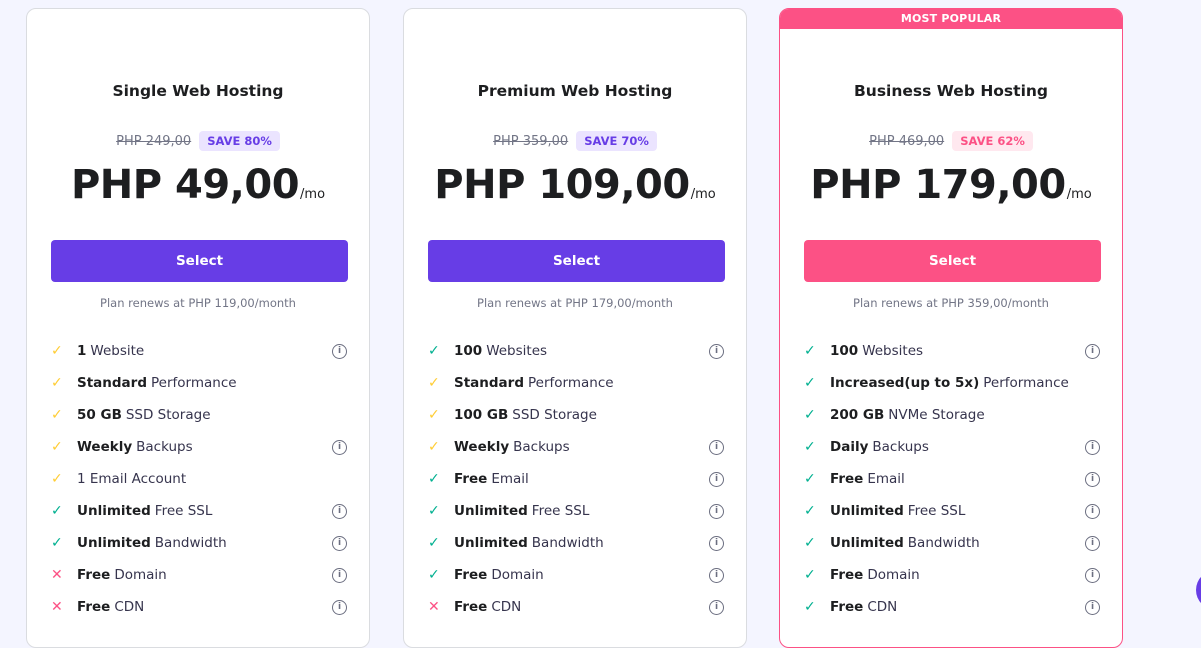 The width and height of the screenshot is (1201, 648). I want to click on price-row: PHP 179,00 /mo, so click(951, 185).